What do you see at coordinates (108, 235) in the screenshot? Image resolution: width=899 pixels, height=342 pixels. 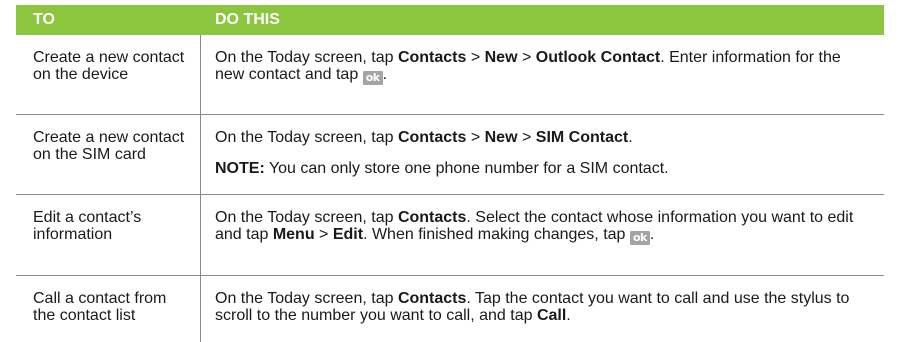 I see `row-to-cell: Edit a contact’s information` at bounding box center [108, 235].